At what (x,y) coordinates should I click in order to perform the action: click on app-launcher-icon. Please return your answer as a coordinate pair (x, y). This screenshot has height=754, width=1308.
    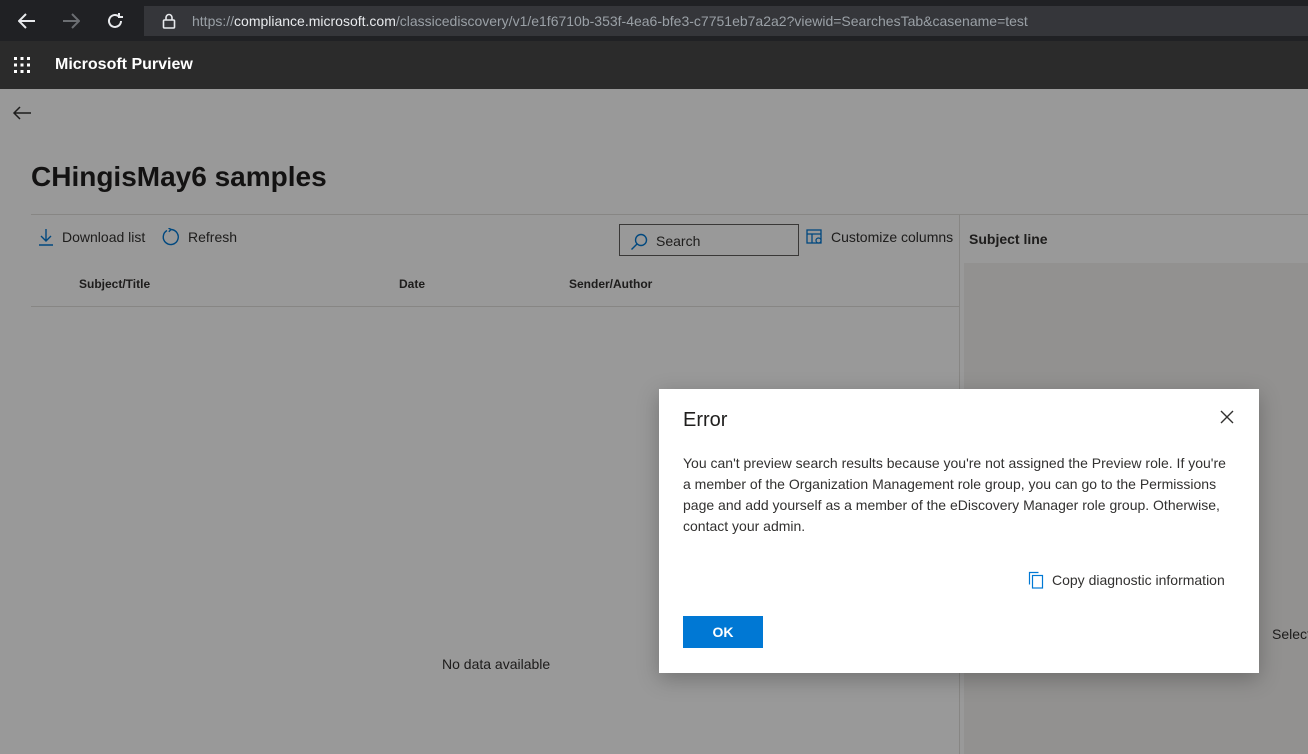
    Looking at the image, I should click on (22, 65).